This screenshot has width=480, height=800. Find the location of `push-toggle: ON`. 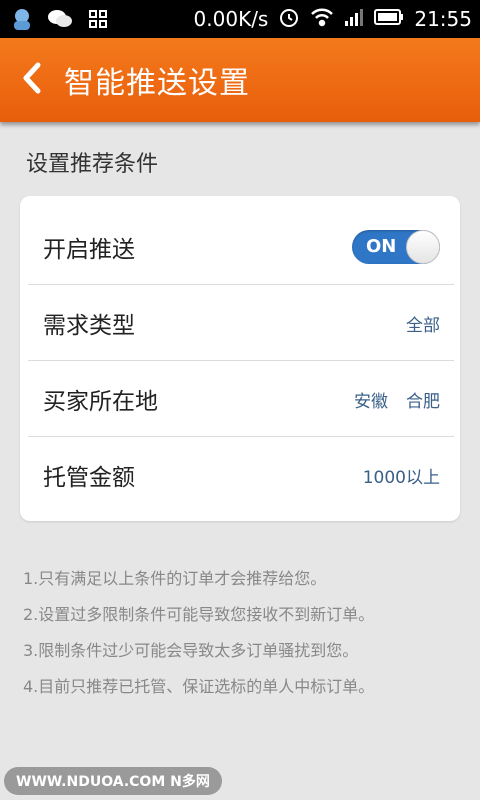

push-toggle: ON is located at coordinates (396, 247).